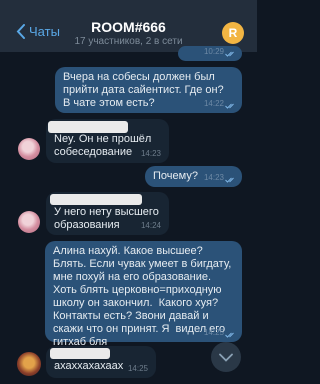  Describe the element at coordinates (150, 225) in the screenshot. I see `message-time: 14:24` at that location.